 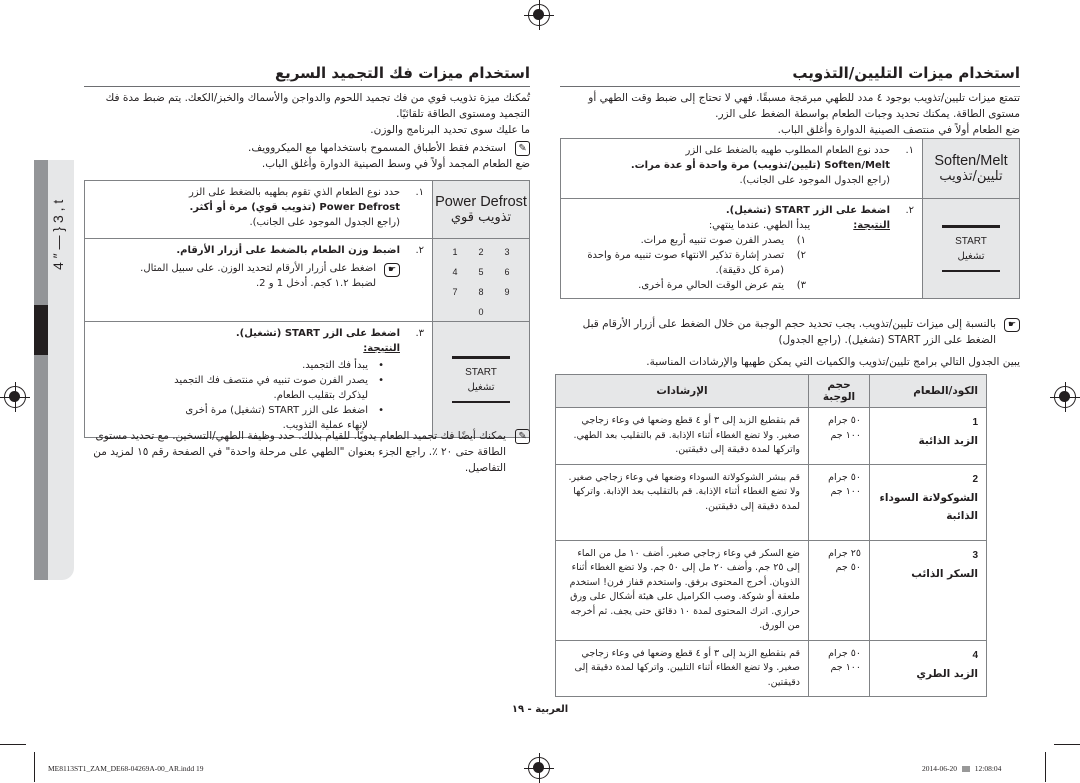 What do you see at coordinates (507, 252) in the screenshot?
I see `keypad-key: 3` at bounding box center [507, 252].